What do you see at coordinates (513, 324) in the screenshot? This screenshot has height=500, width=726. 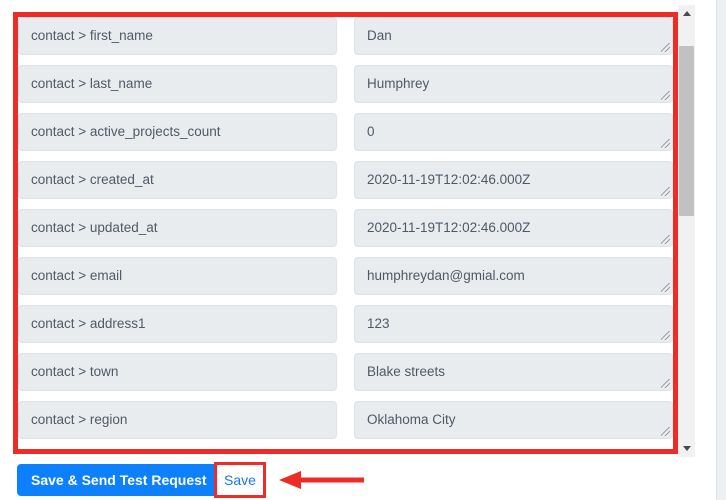 I see `field-value-textarea: 123` at bounding box center [513, 324].